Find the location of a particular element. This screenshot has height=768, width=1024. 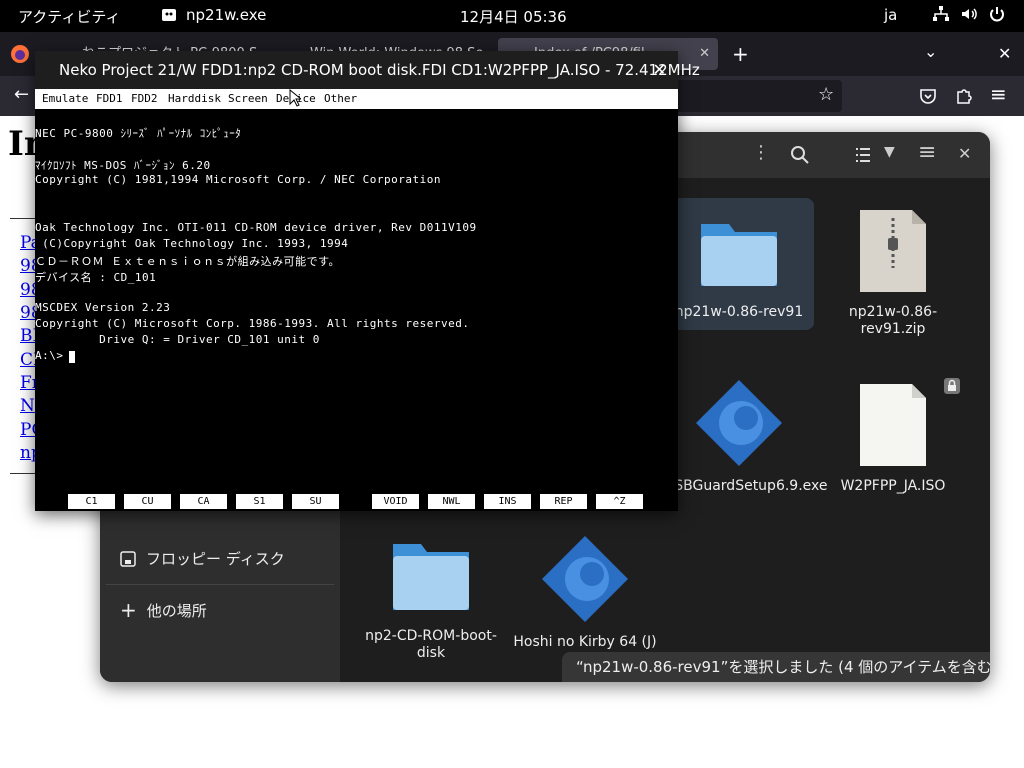

app-icon is located at coordinates (169, 15).